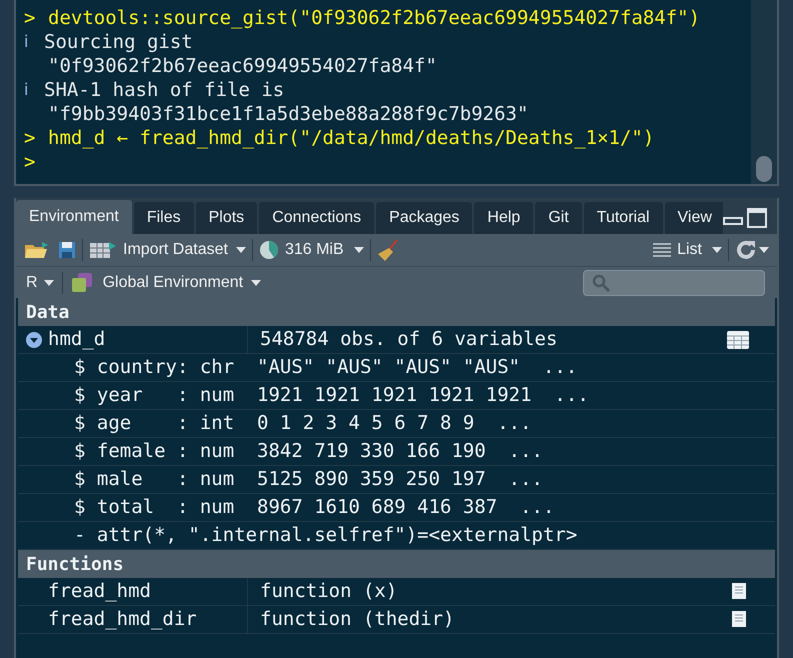  Describe the element at coordinates (396, 312) in the screenshot. I see `section-header: Data` at that location.